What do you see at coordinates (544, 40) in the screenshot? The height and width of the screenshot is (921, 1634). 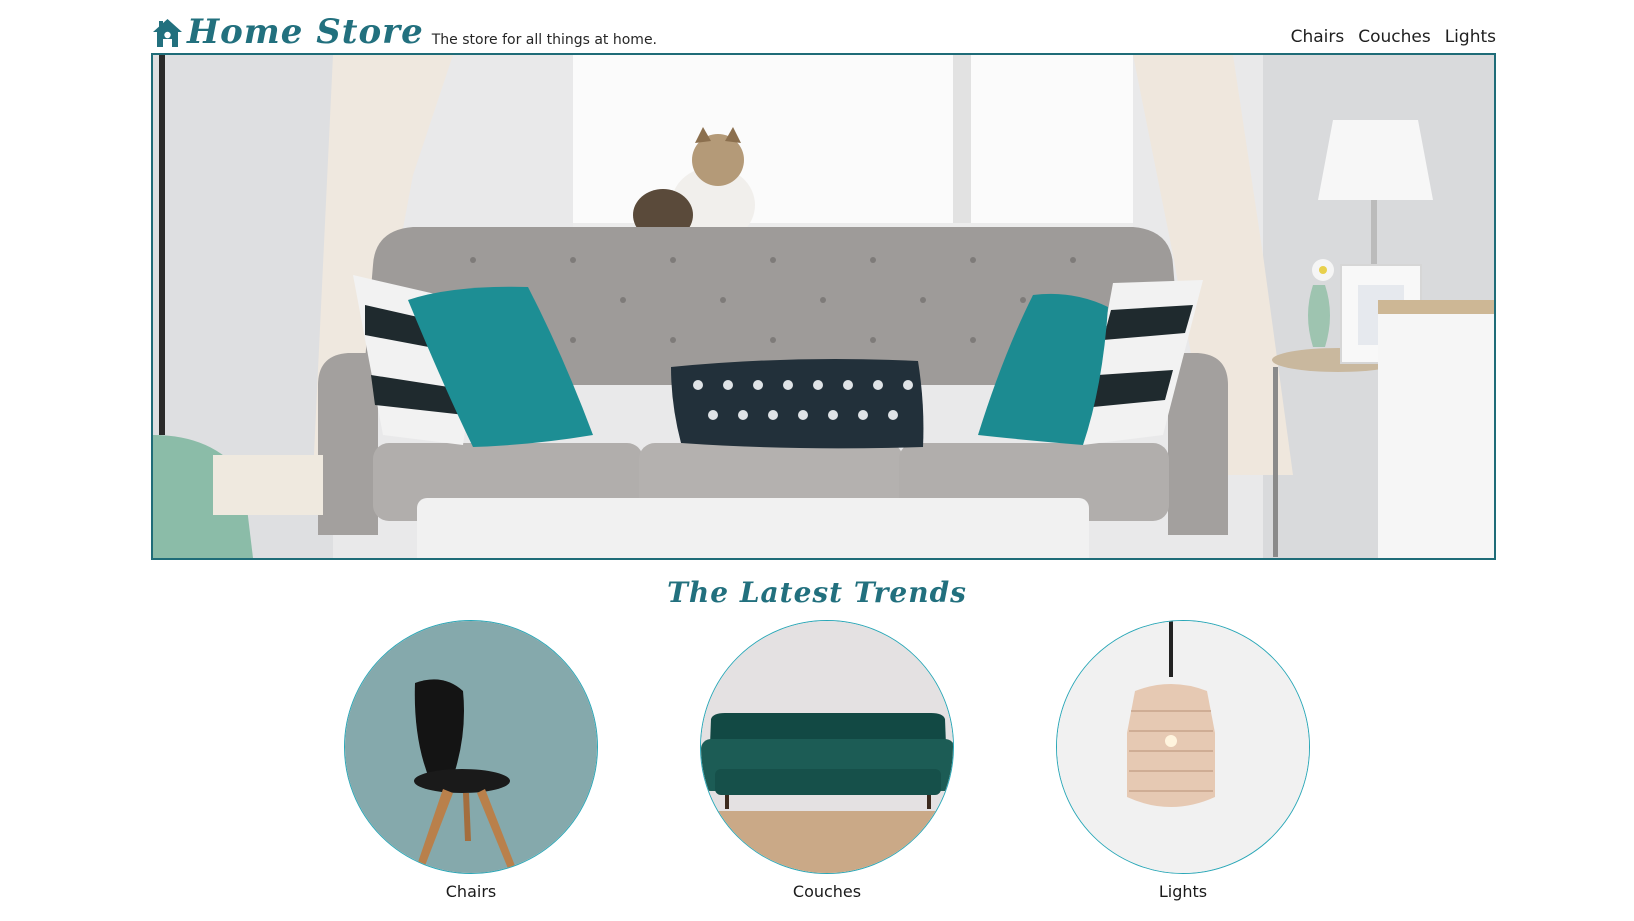 I see `tagline: The store for all things at home.` at bounding box center [544, 40].